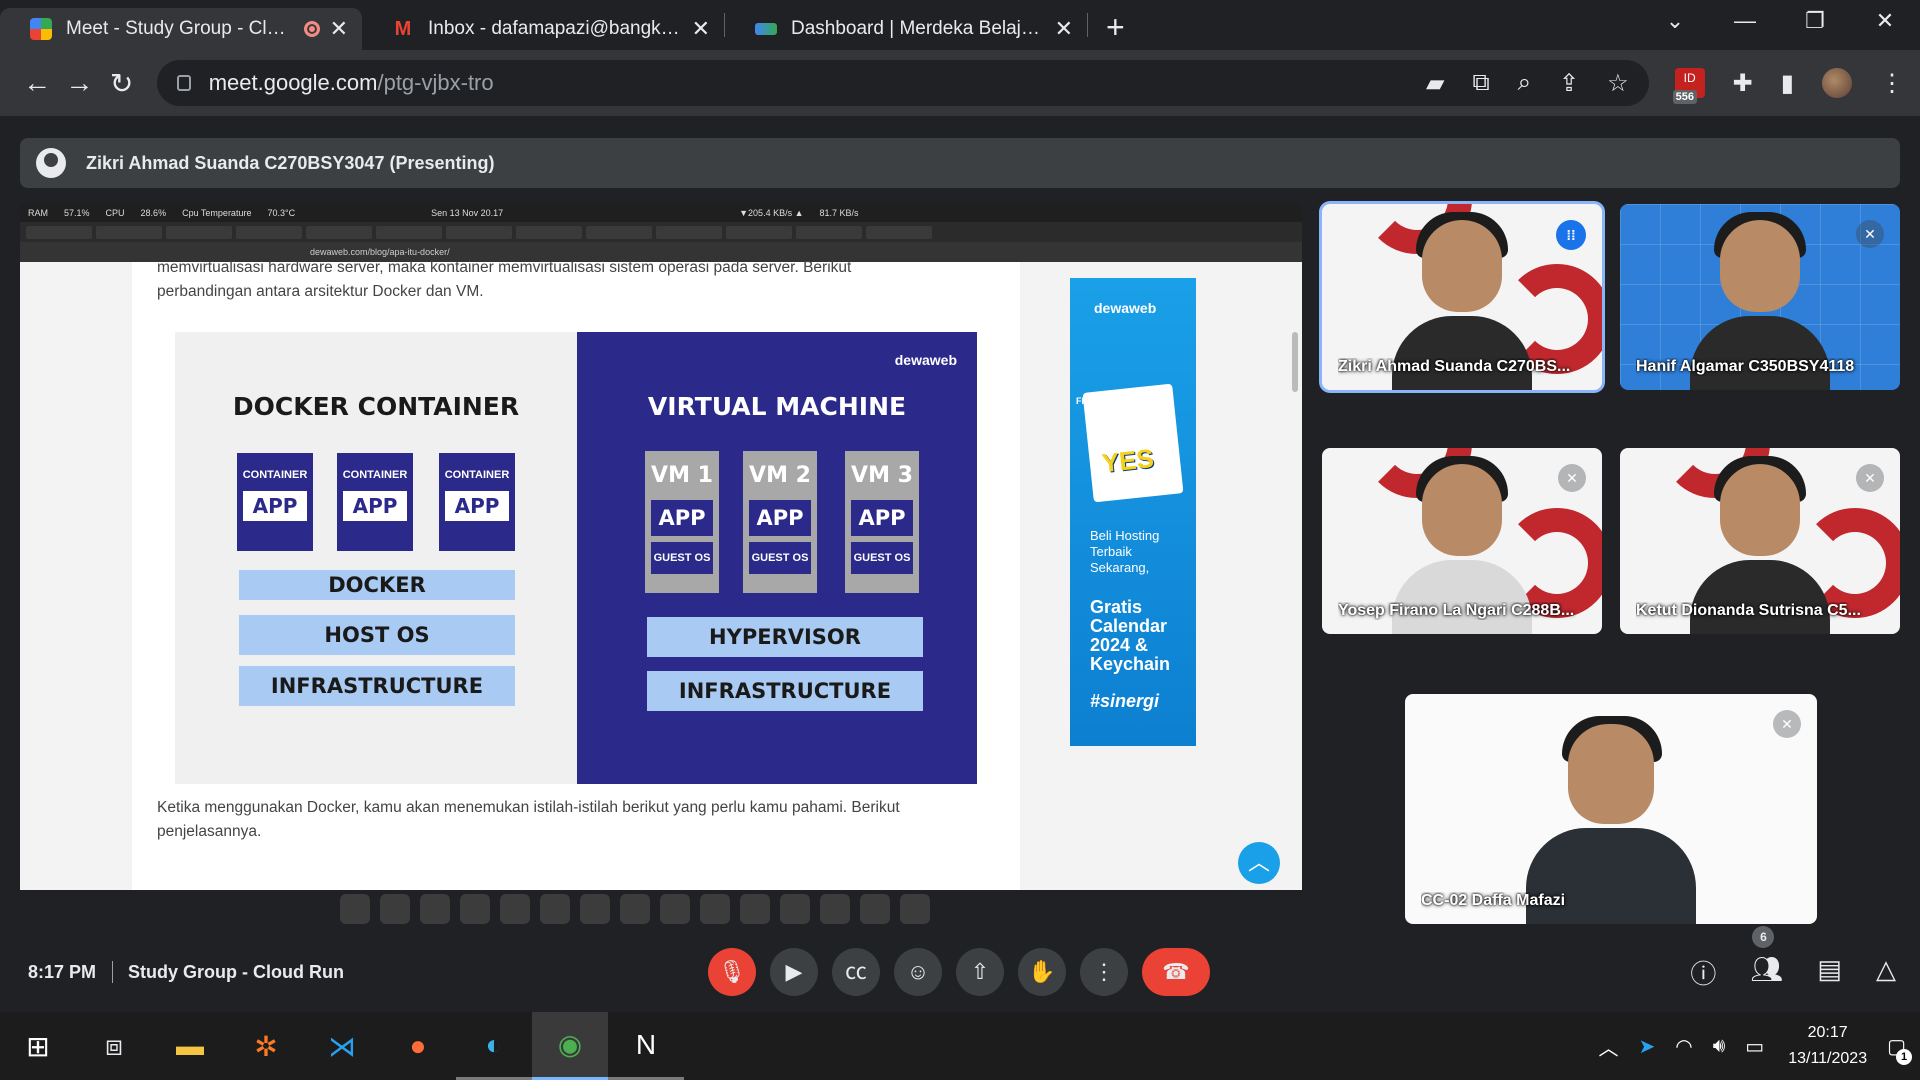 This screenshot has height=1080, width=1920. I want to click on dashboard-favicon-icon, so click(766, 29).